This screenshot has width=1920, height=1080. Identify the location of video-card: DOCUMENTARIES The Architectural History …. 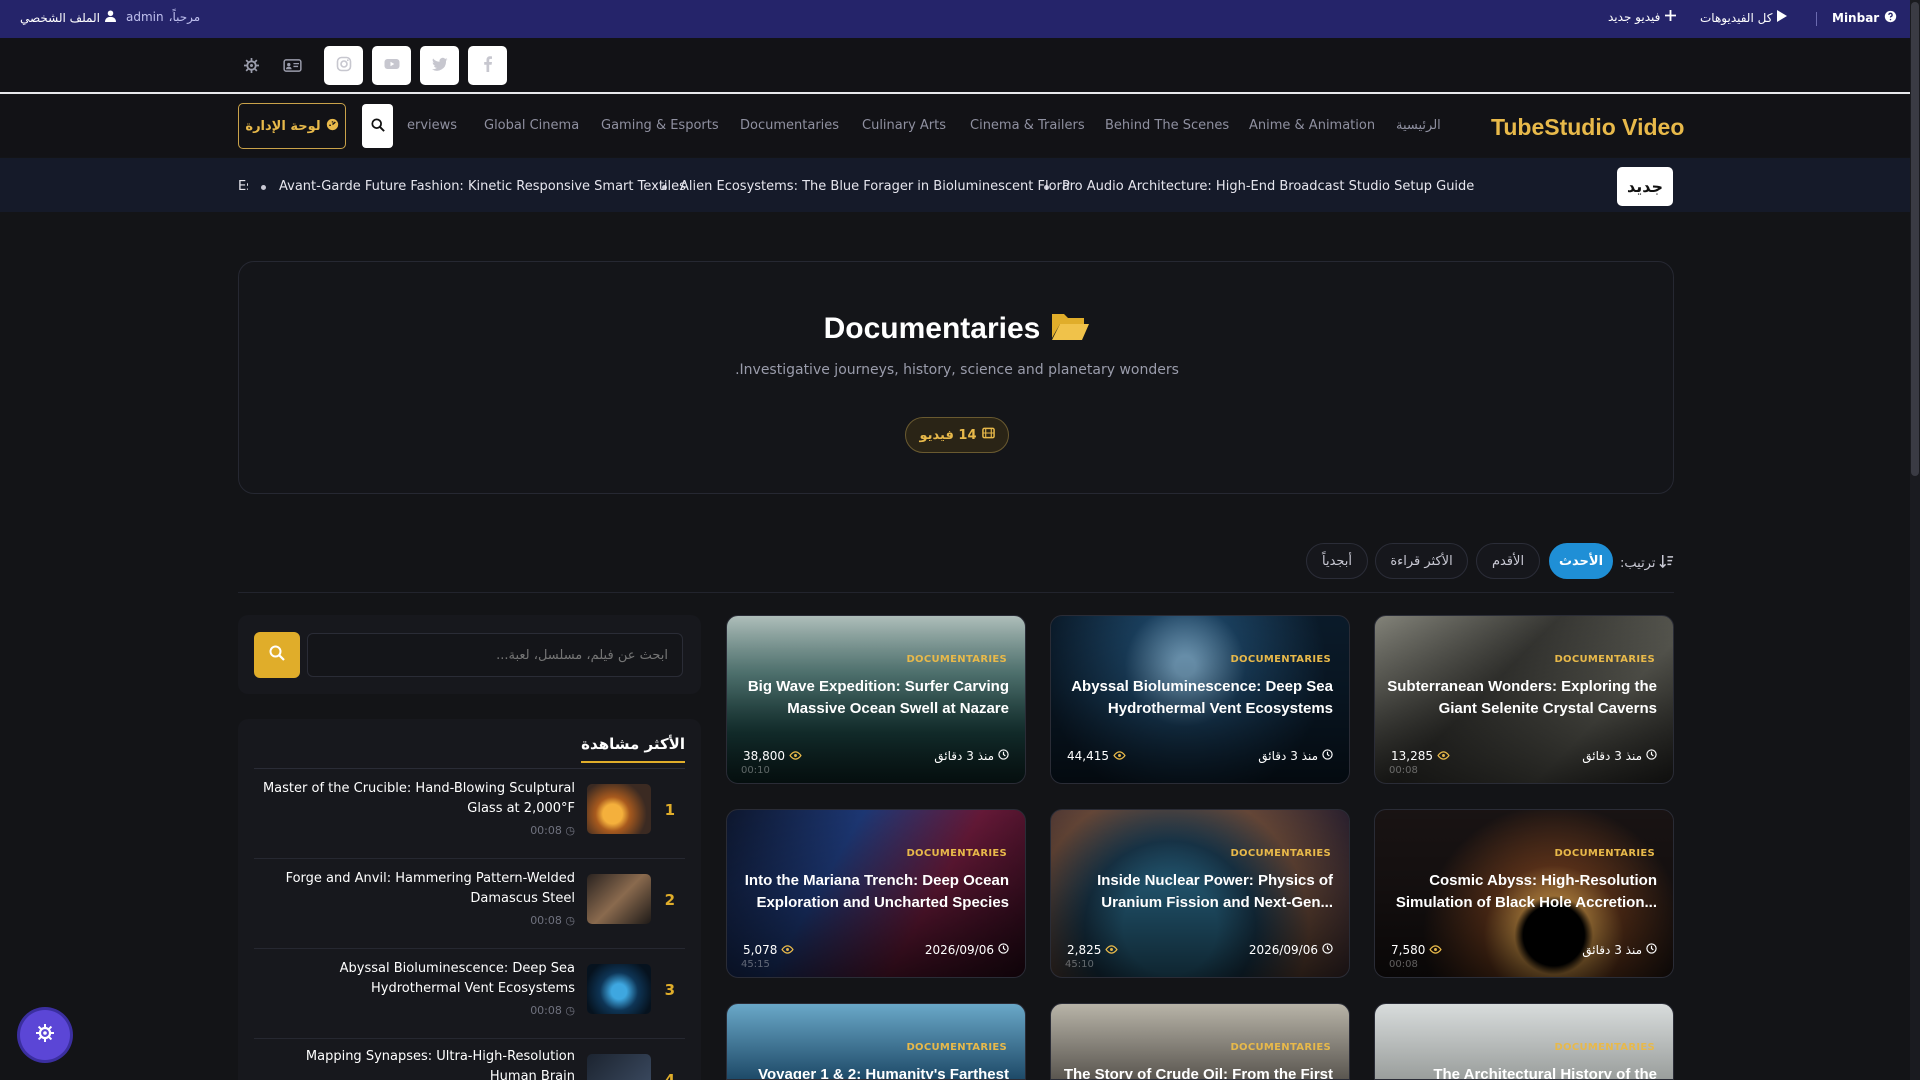
(1524, 1041).